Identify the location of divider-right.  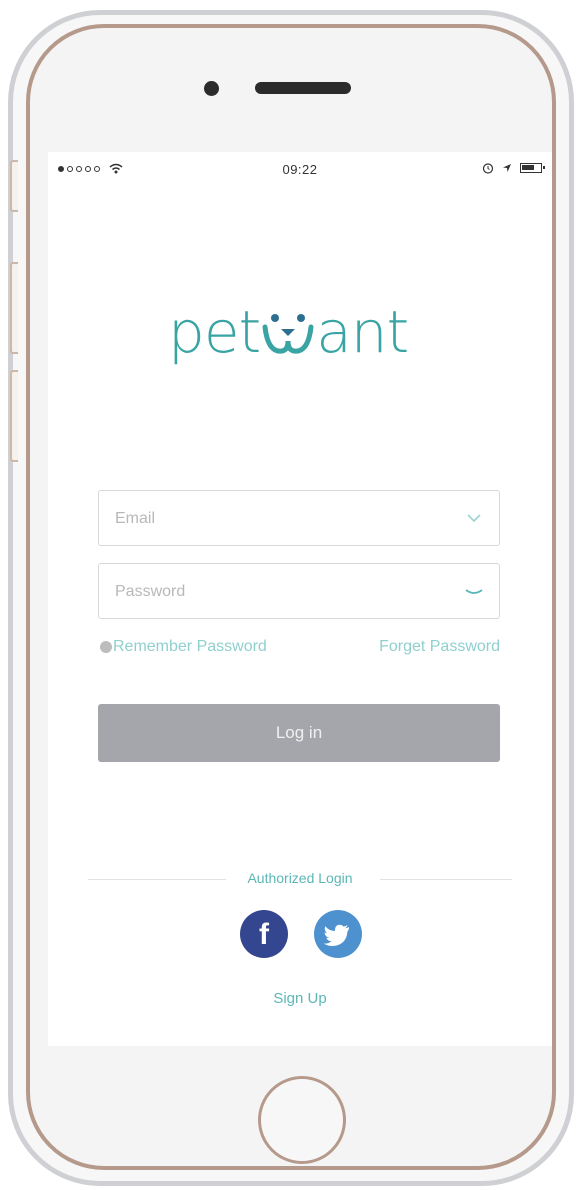
(446, 879).